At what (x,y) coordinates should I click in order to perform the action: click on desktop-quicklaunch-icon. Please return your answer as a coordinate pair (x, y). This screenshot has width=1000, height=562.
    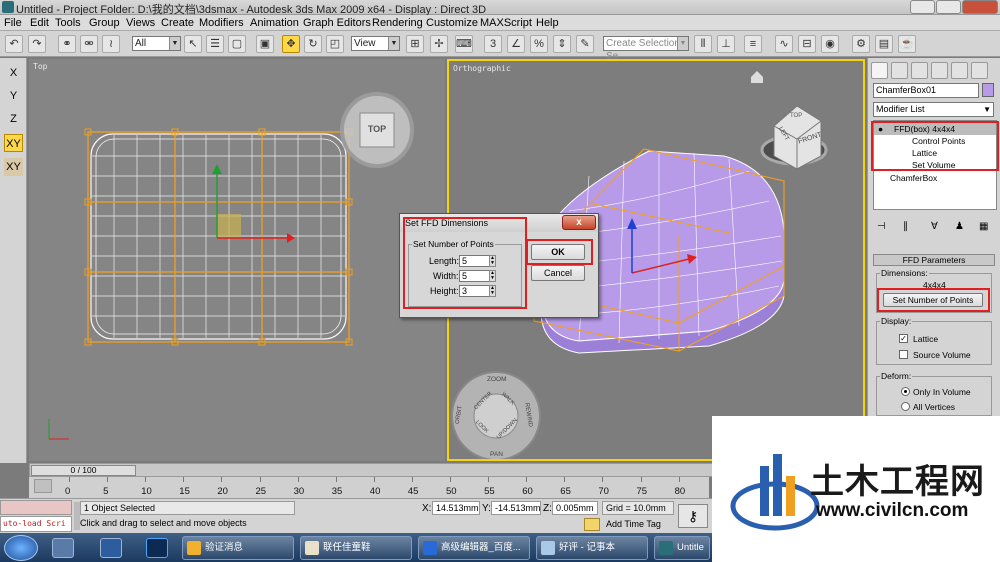
    Looking at the image, I should click on (111, 548).